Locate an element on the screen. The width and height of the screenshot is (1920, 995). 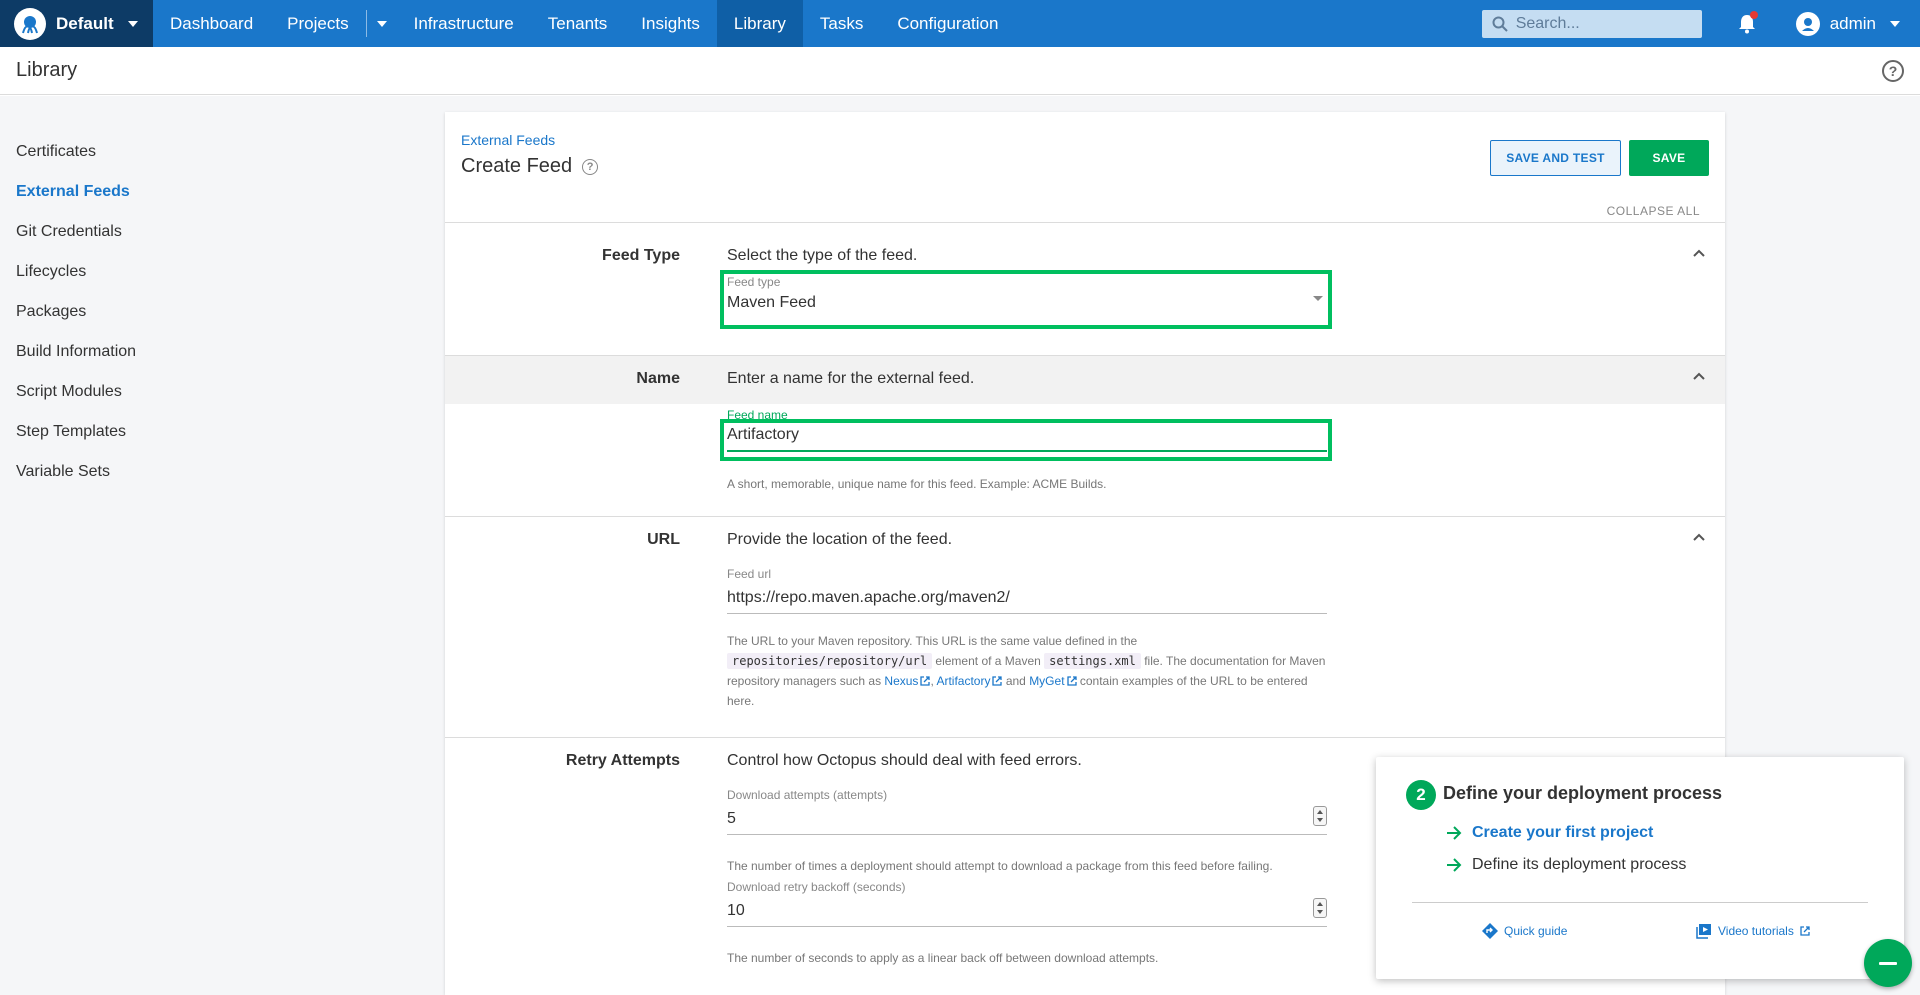
sidebar-item-step-templates: Step Templates is located at coordinates (71, 432).